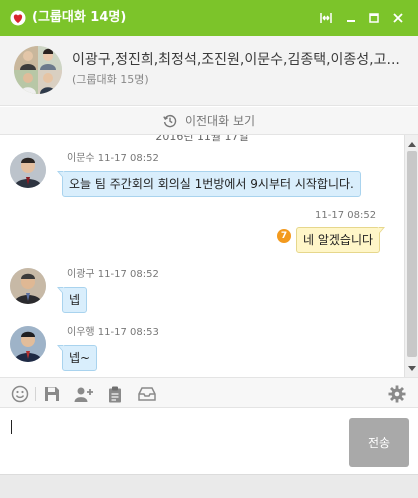 This screenshot has height=498, width=418. I want to click on compose-area: 전송, so click(209, 441).